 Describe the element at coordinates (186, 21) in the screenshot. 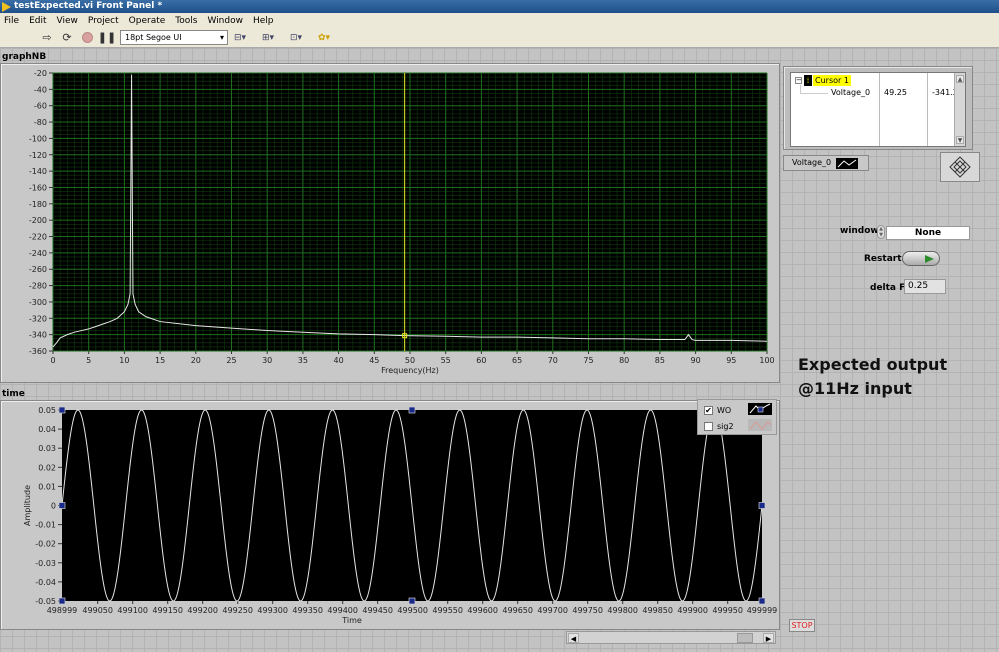

I see `menu-tools: Tools` at that location.